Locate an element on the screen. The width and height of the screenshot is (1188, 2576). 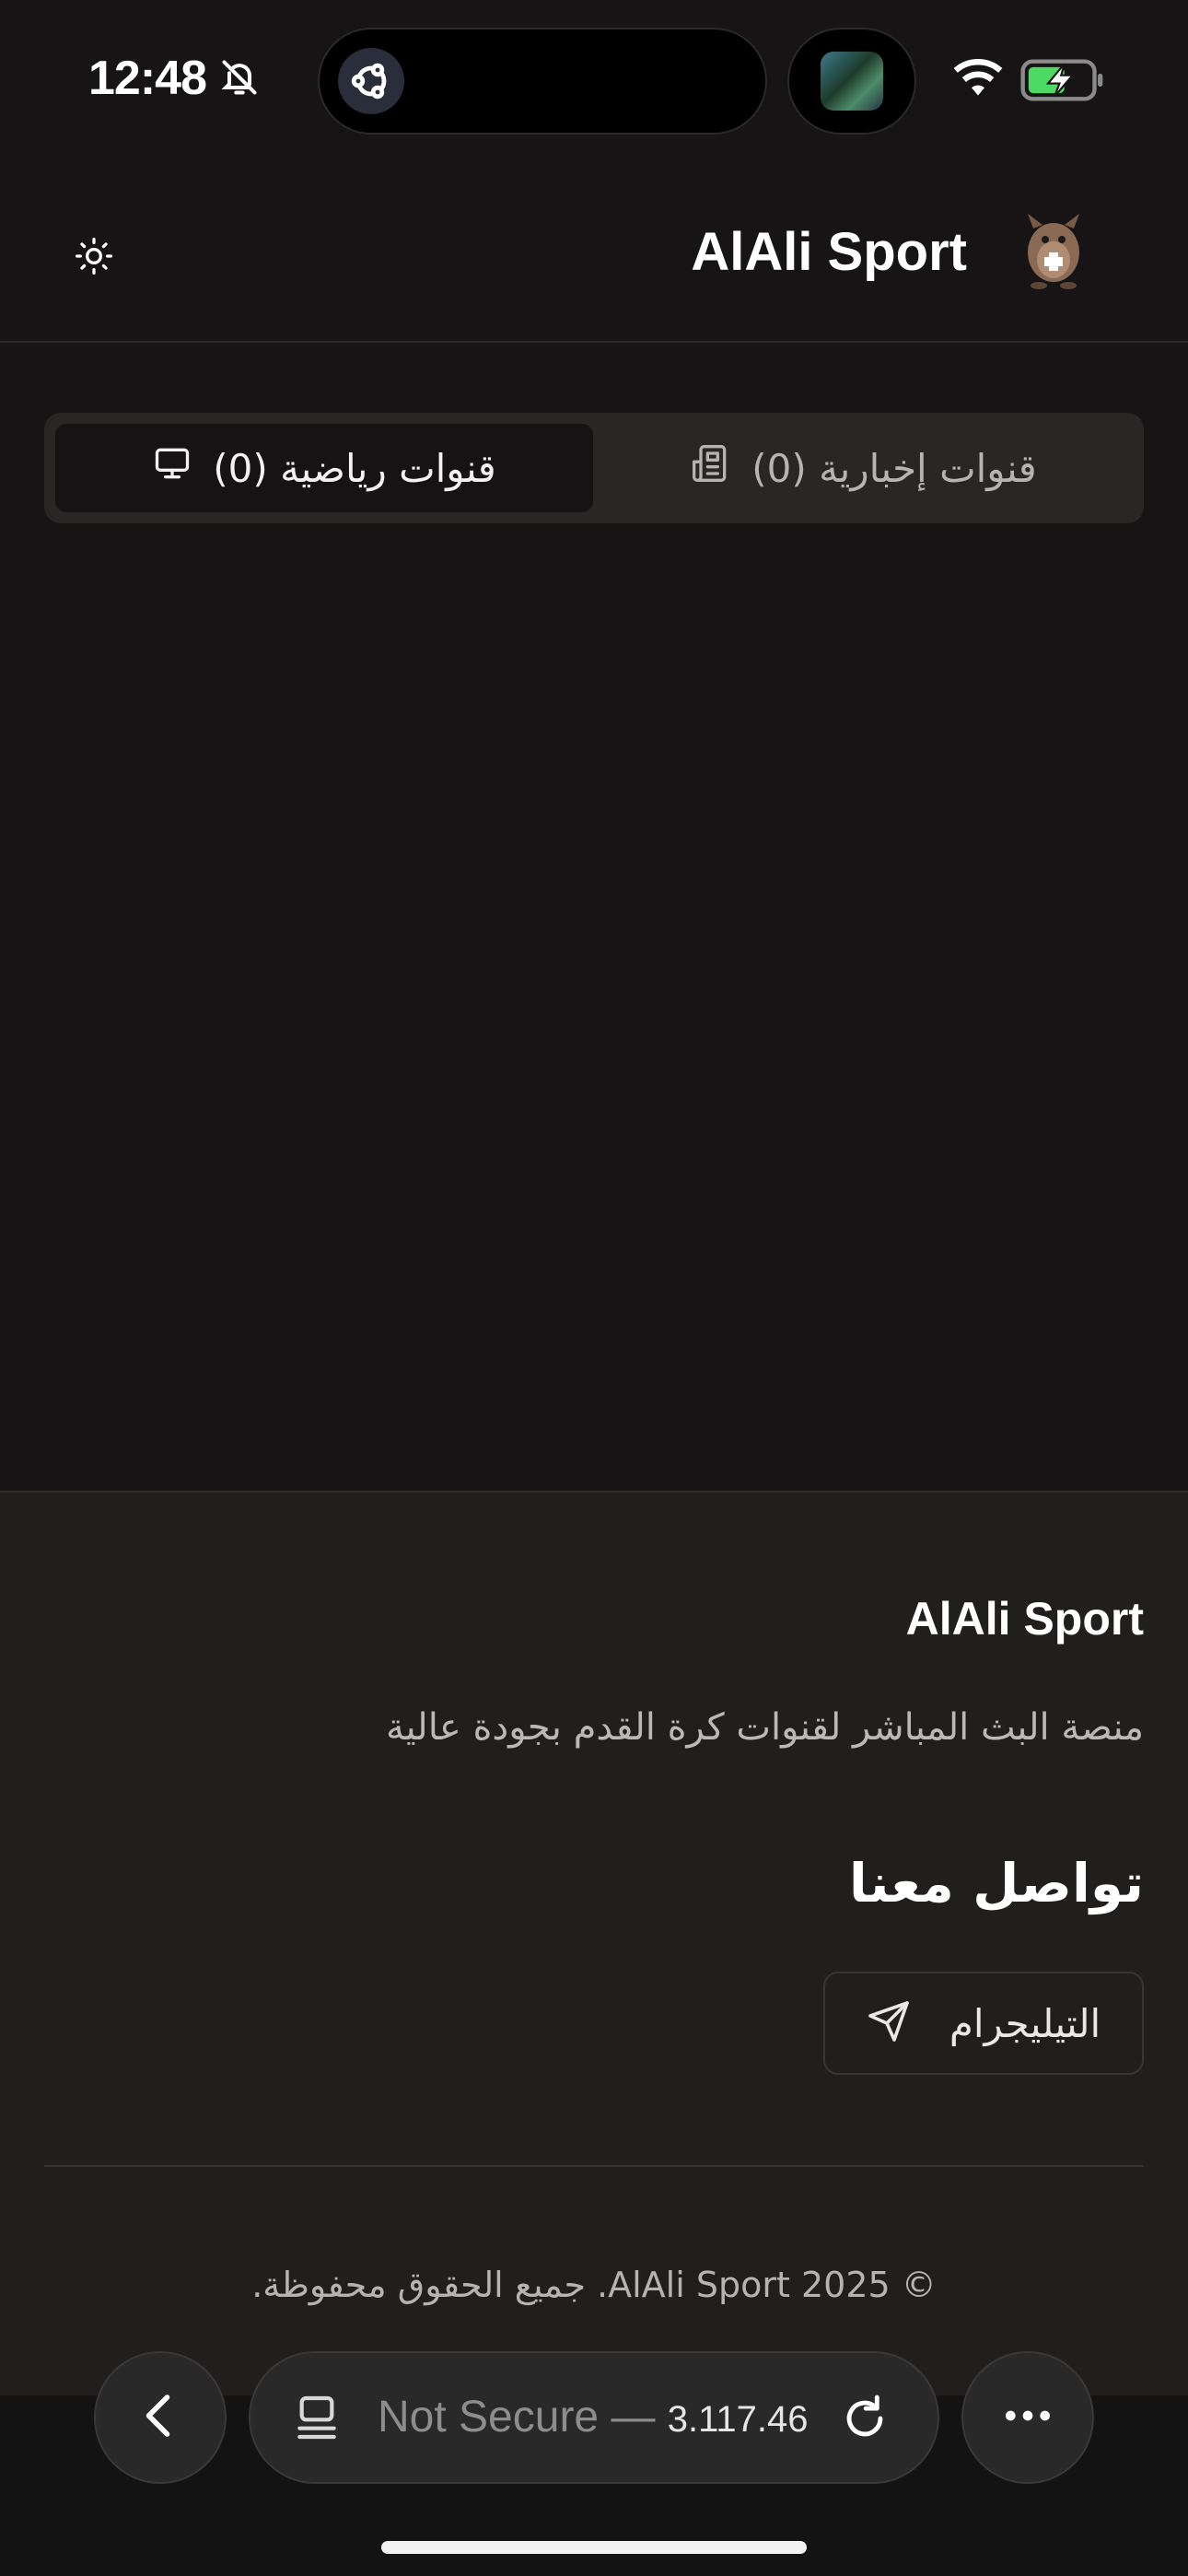
tab-label: قنوات رياضية (0) is located at coordinates (354, 468).